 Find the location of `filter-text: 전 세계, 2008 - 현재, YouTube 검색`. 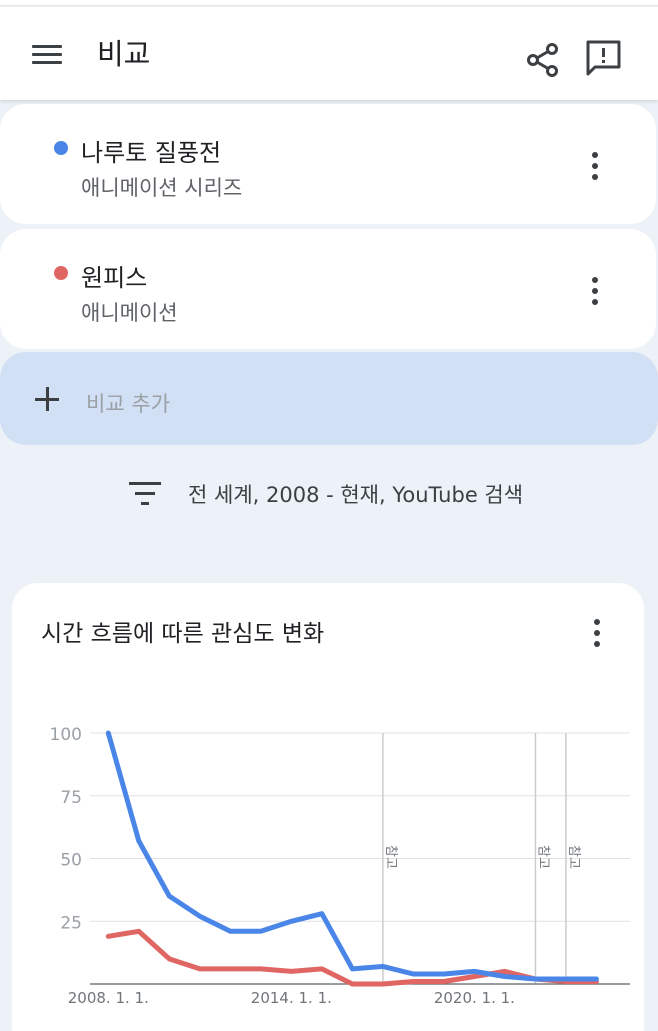

filter-text: 전 세계, 2008 - 현재, YouTube 검색 is located at coordinates (356, 495).